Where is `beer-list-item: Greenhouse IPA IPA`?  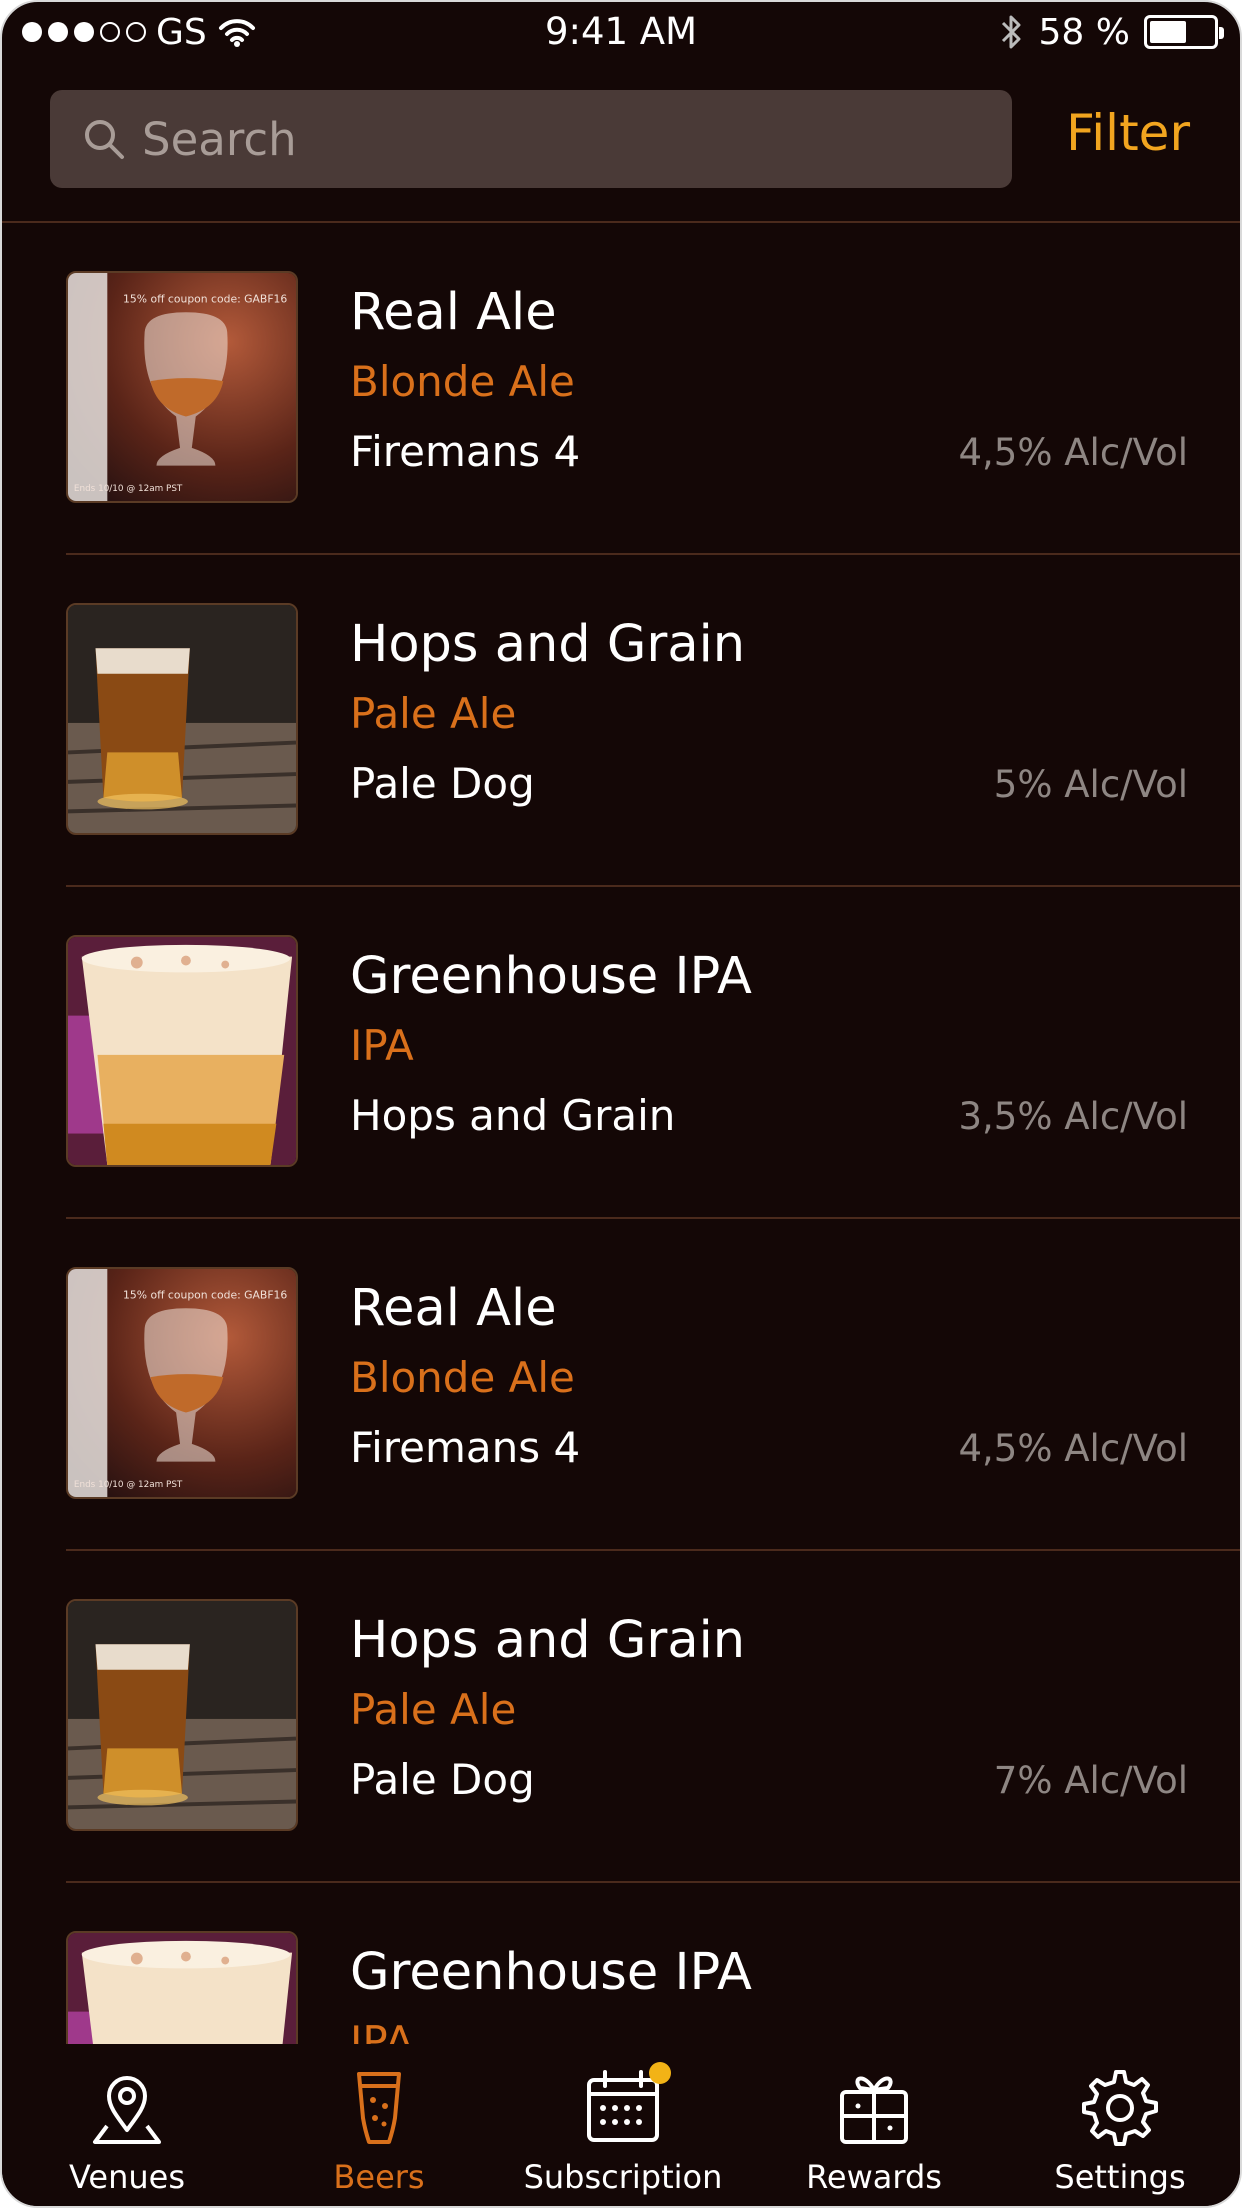 beer-list-item: Greenhouse IPA IPA is located at coordinates (621, 1965).